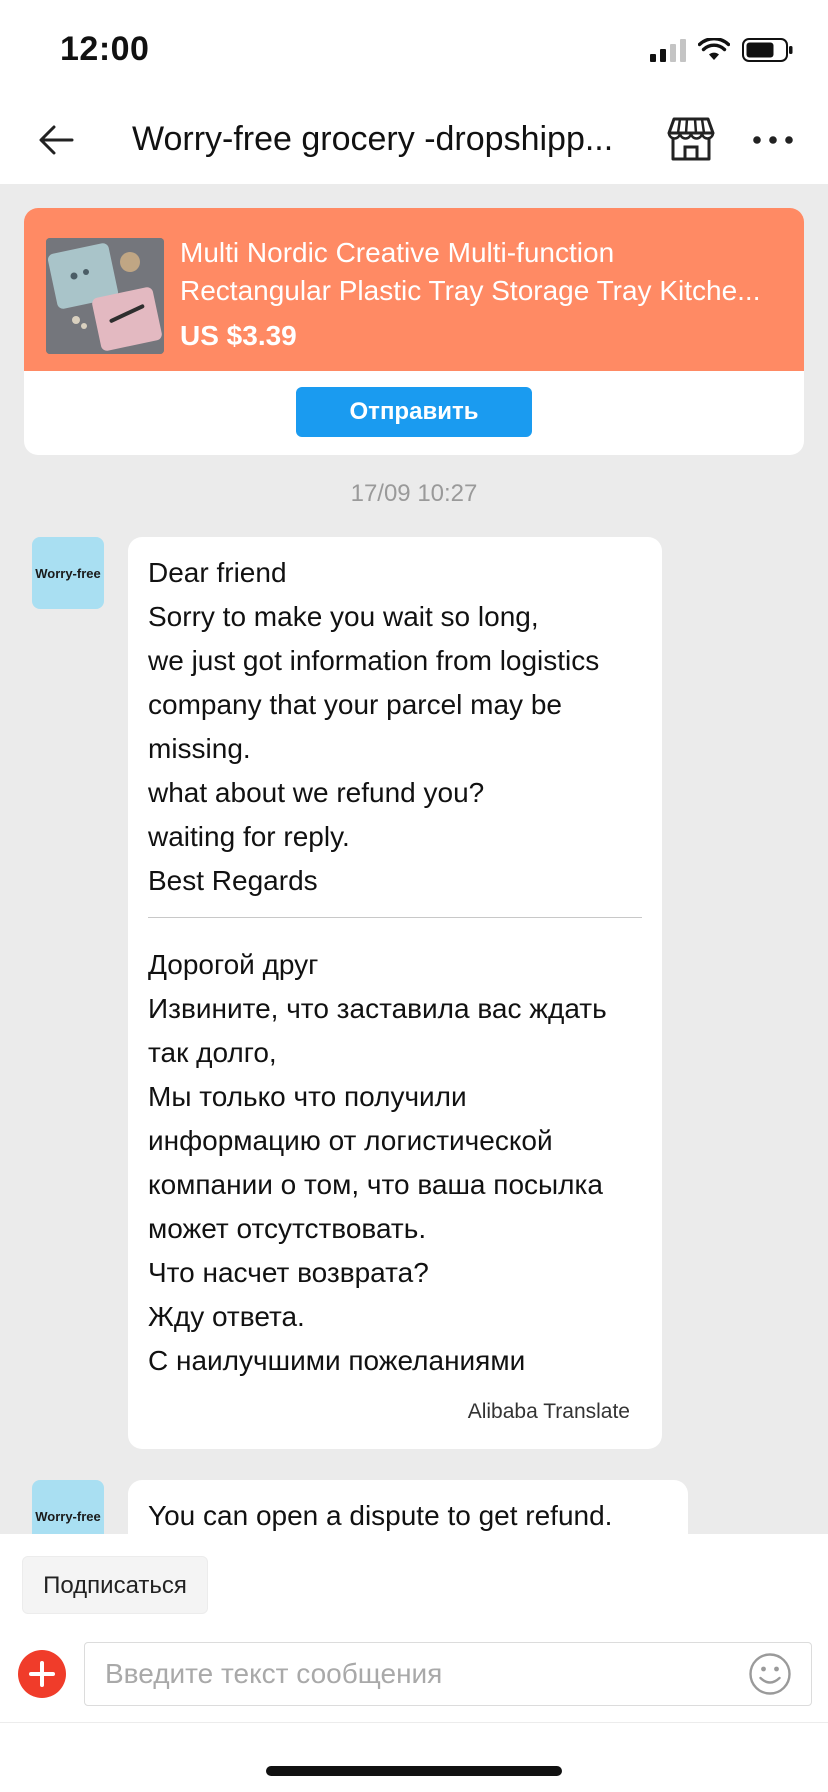  I want to click on composer-area: Подписаться, so click(414, 1663).